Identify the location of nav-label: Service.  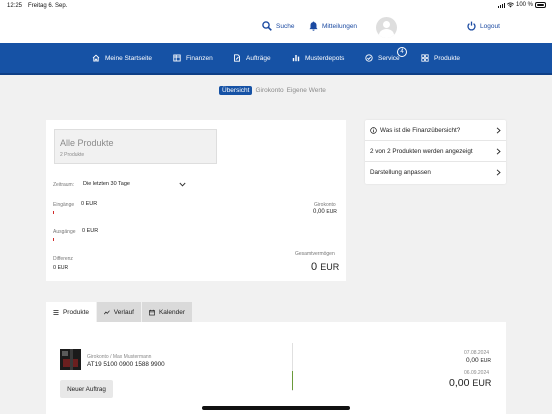
(389, 58).